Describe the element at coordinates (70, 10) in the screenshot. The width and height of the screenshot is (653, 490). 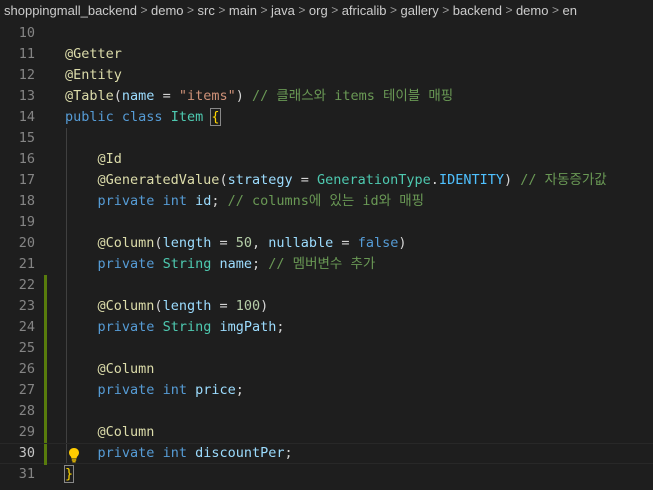
I see `breadcrumb-item: shoppingmall_backend` at that location.